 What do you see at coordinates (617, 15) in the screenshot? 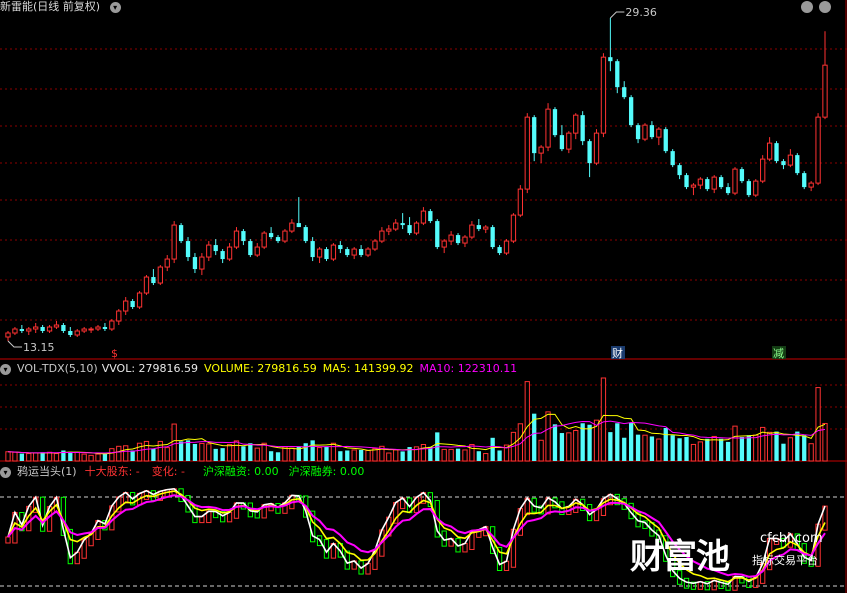
I see `high-price-marker` at bounding box center [617, 15].